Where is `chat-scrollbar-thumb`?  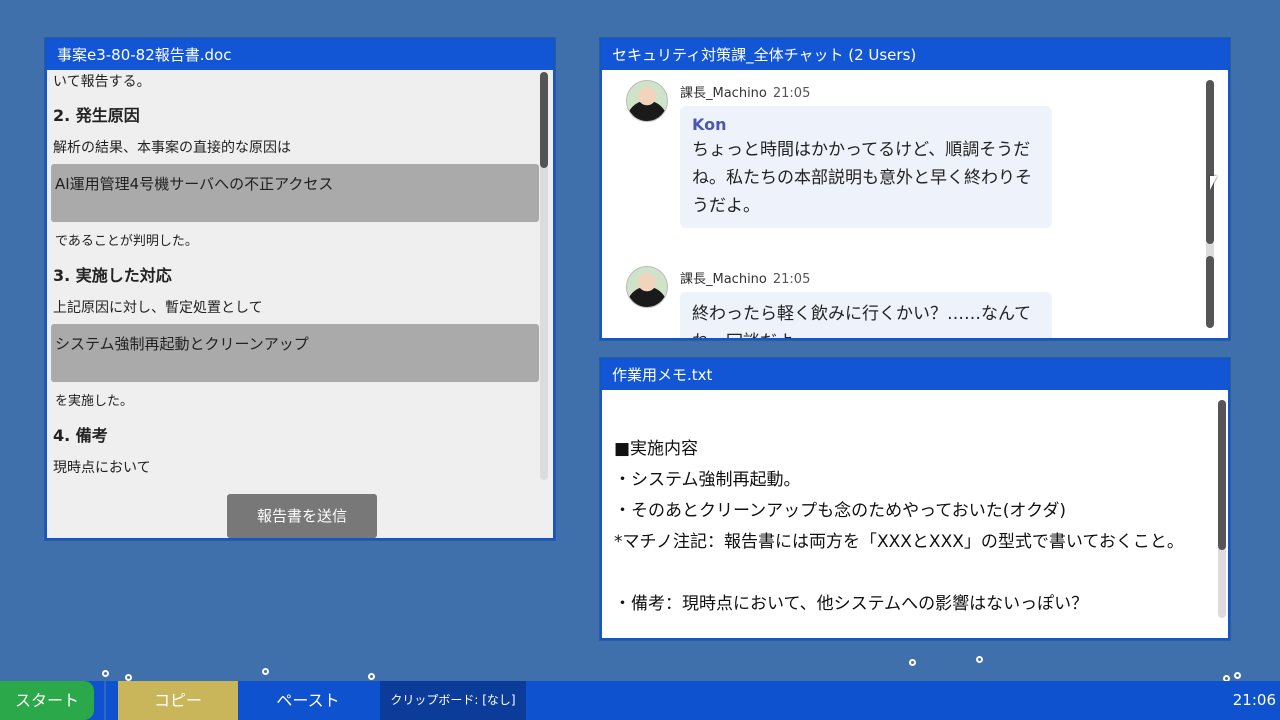 chat-scrollbar-thumb is located at coordinates (1210, 162).